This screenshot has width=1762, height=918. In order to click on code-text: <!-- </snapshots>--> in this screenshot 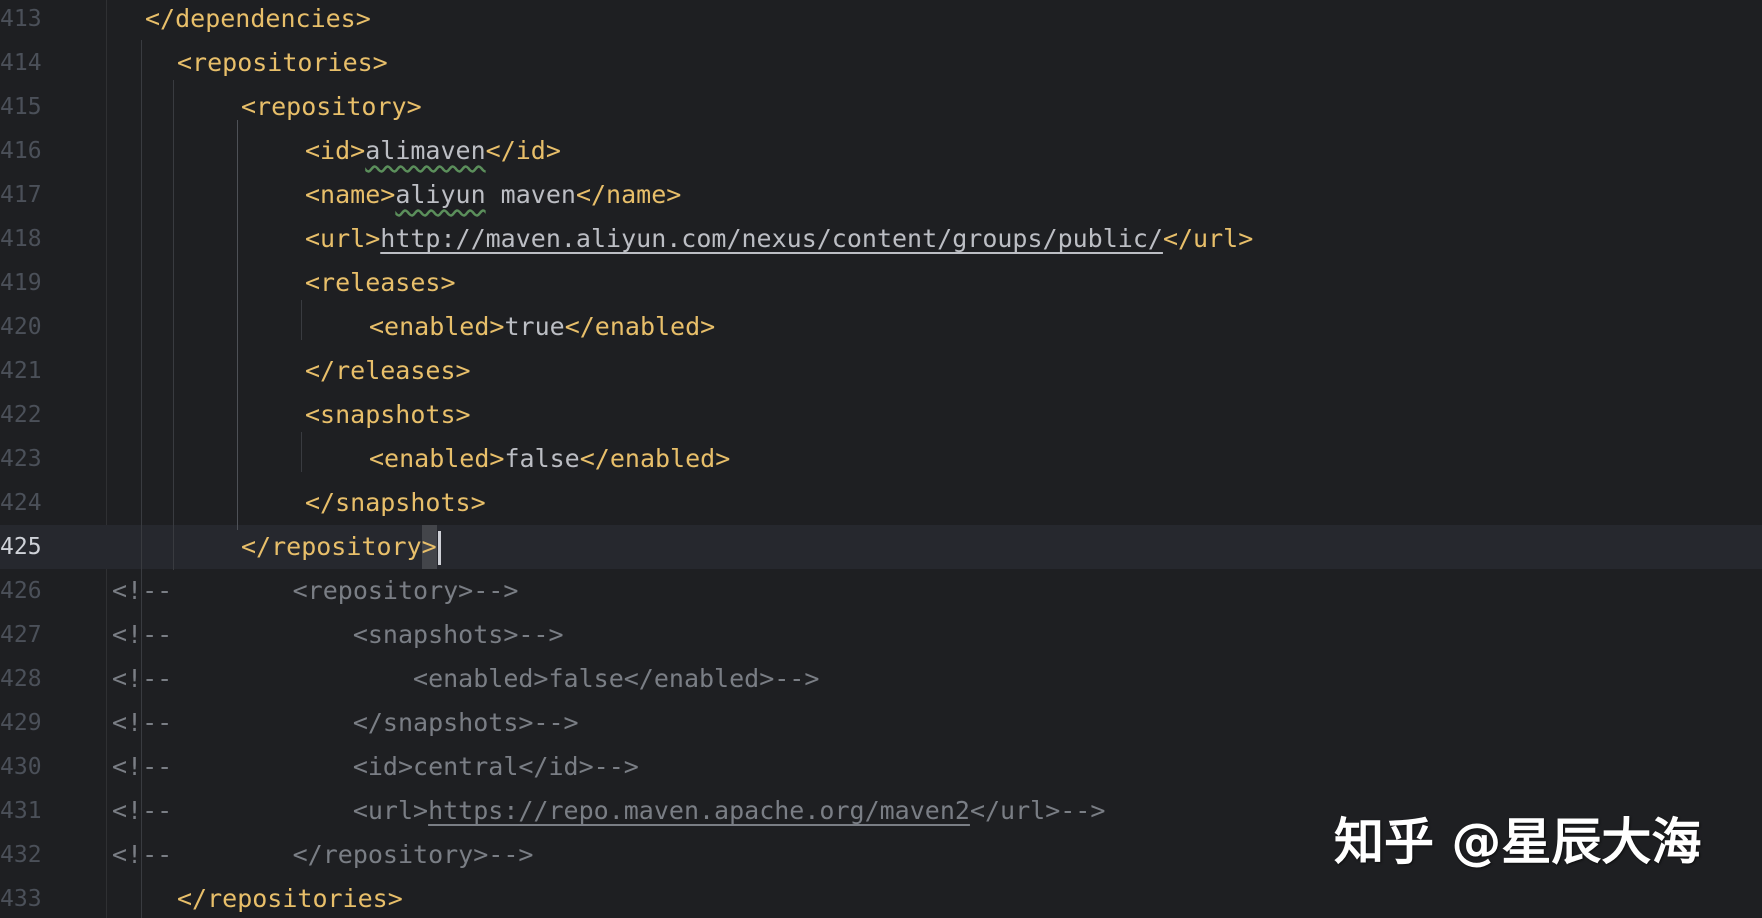, I will do `click(345, 723)`.